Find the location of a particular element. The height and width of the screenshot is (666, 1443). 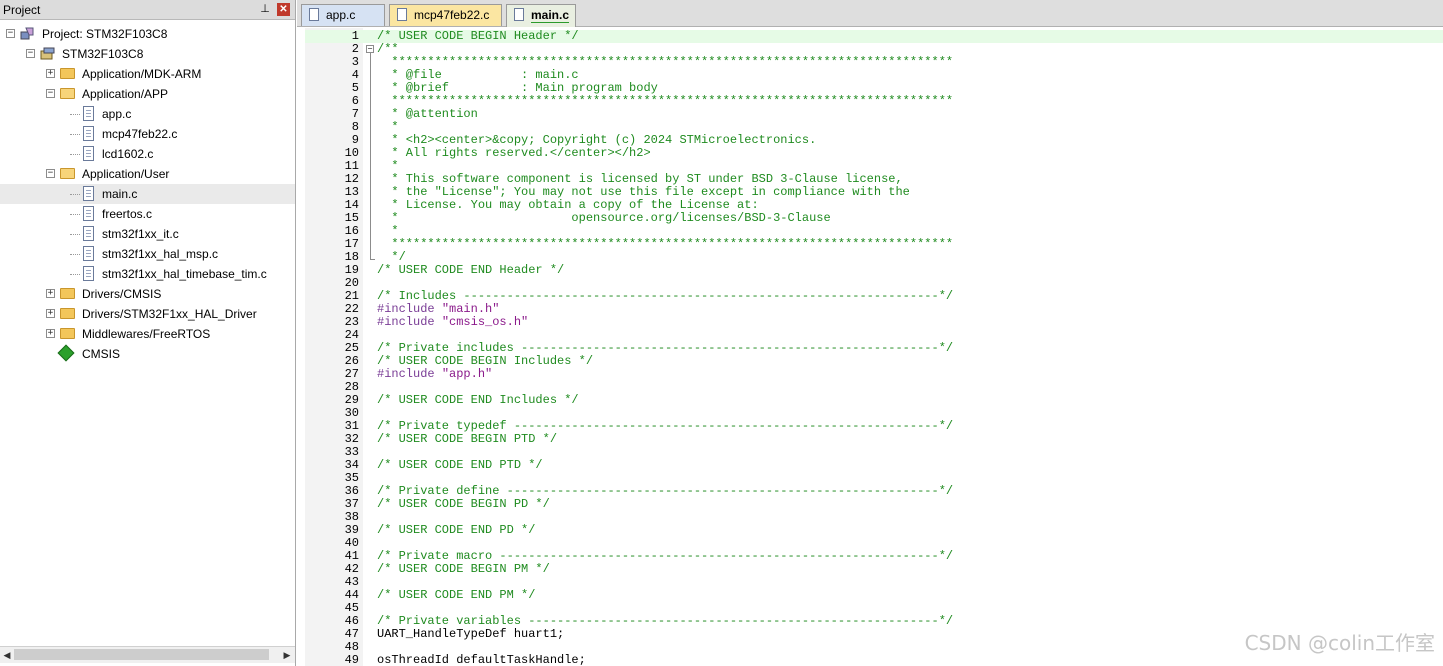

code-text: /* USER CODE BEGIN PM */ is located at coordinates (463, 569).